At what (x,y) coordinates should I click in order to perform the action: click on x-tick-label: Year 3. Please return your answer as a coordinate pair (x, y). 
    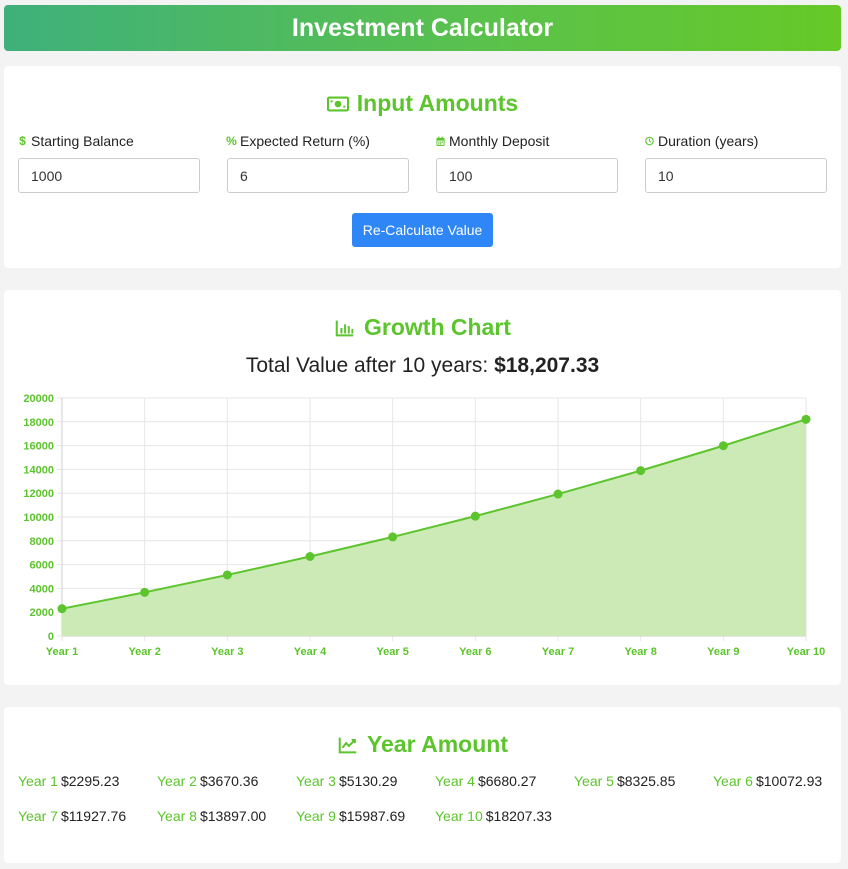
    Looking at the image, I should click on (227, 652).